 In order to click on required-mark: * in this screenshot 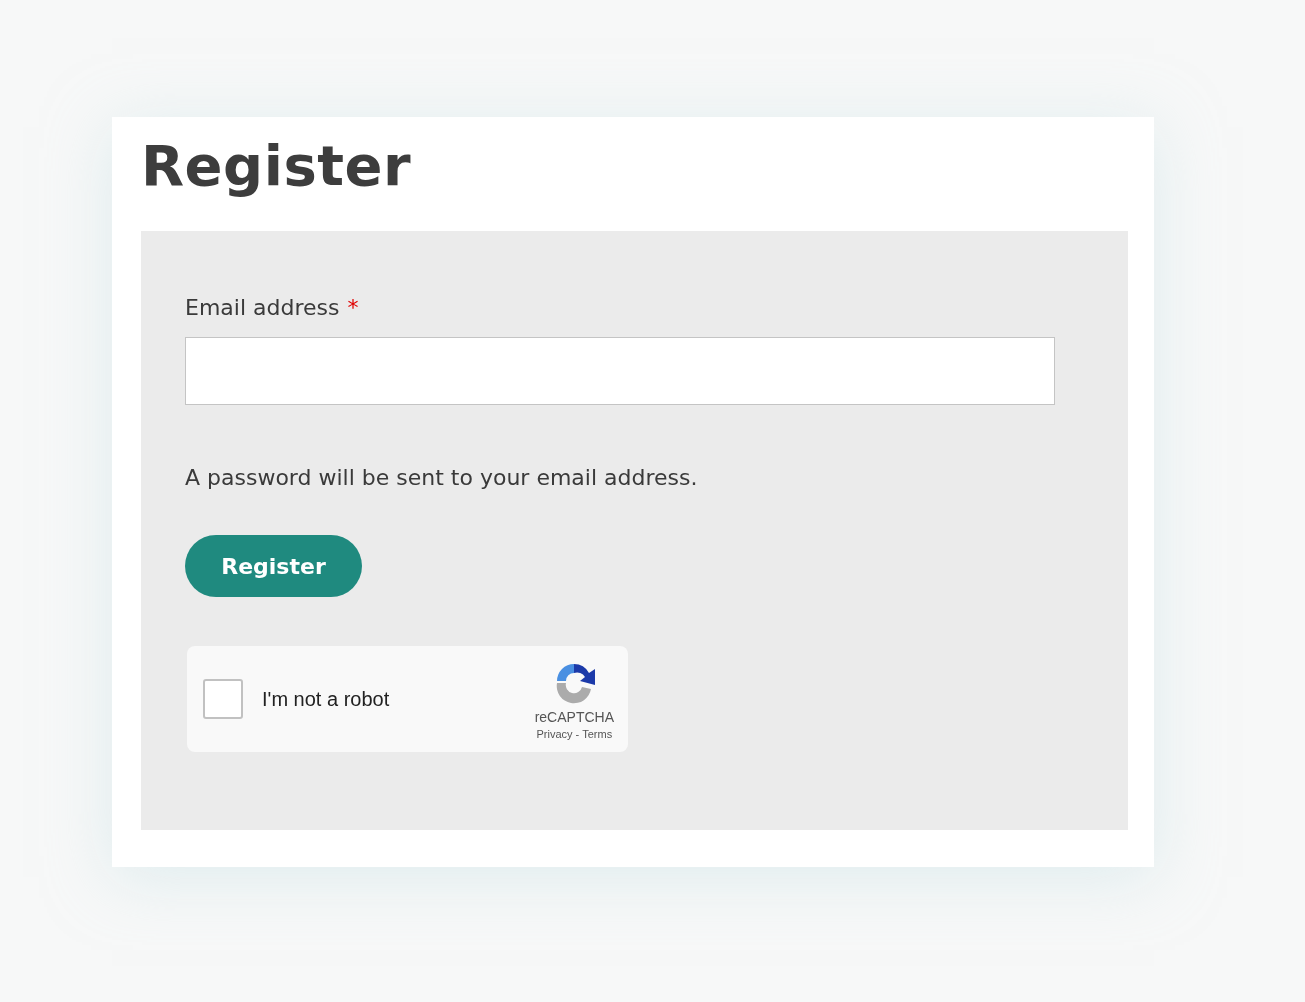, I will do `click(353, 308)`.